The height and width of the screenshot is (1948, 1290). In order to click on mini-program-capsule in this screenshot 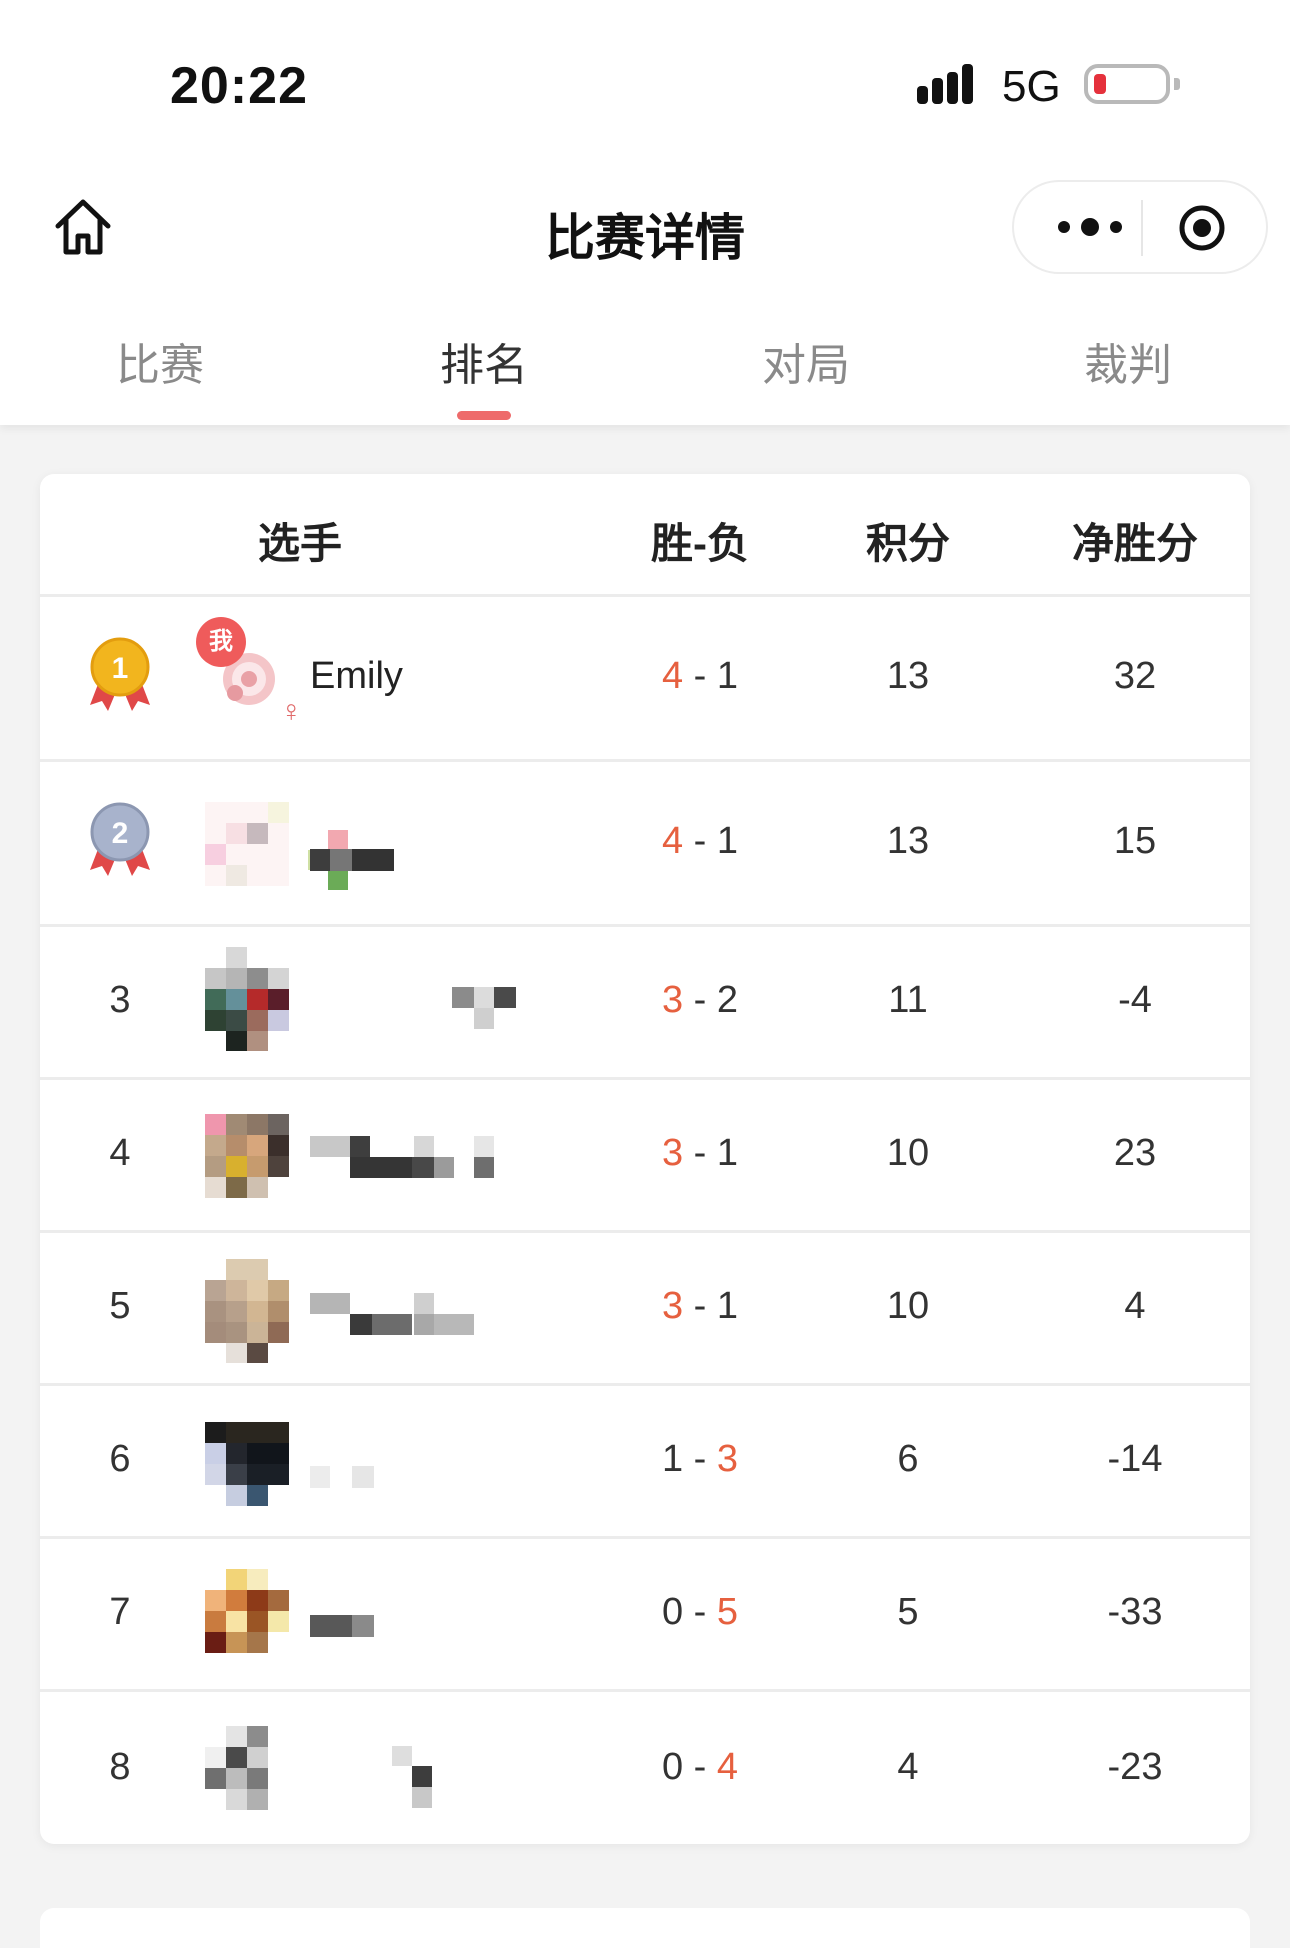, I will do `click(1140, 227)`.